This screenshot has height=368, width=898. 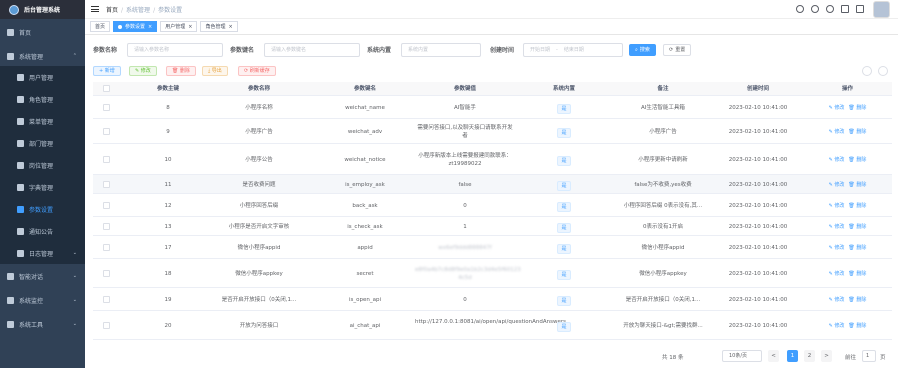 What do you see at coordinates (143, 71) in the screenshot?
I see `edit-button: ✎ 修改` at bounding box center [143, 71].